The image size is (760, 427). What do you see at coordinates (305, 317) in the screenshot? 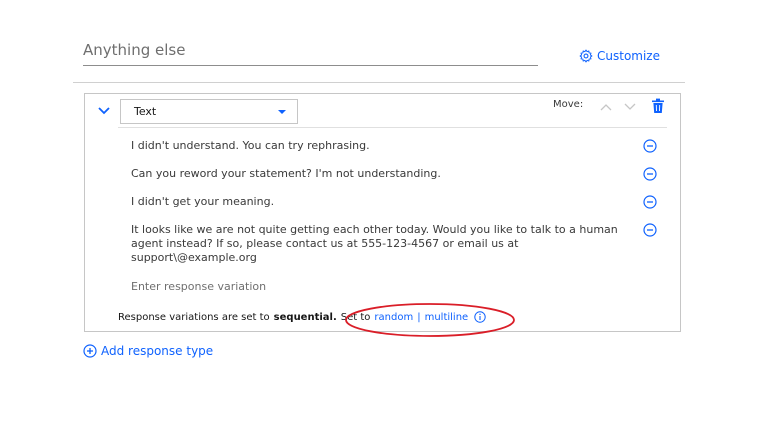
I see `variation-mode-value: sequential.` at bounding box center [305, 317].